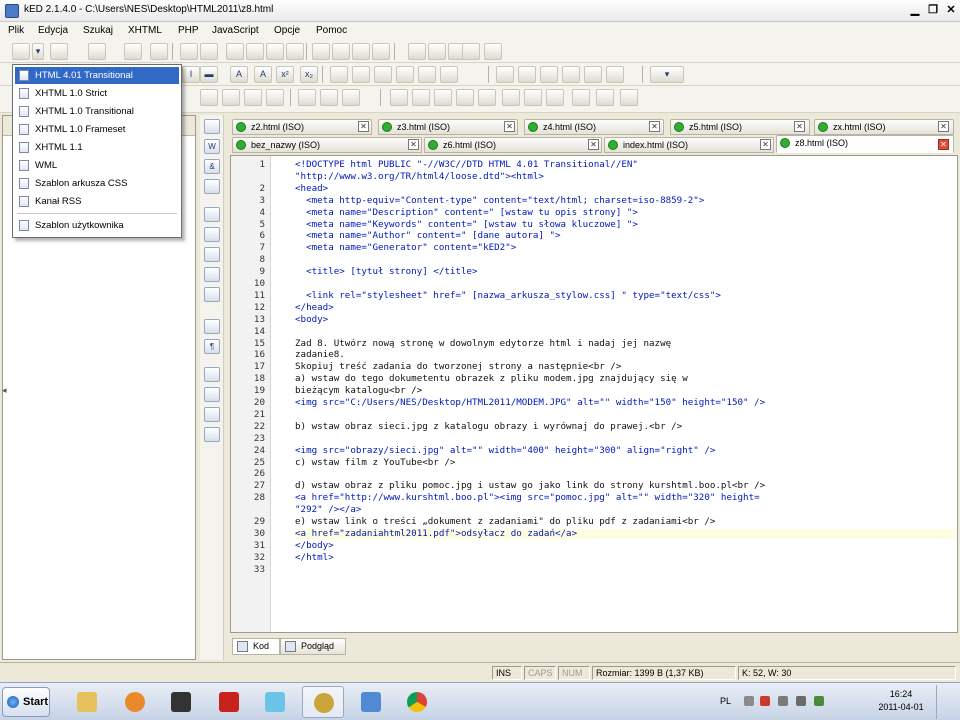 This screenshot has width=960, height=720. I want to click on marker-icon, so click(212, 394).